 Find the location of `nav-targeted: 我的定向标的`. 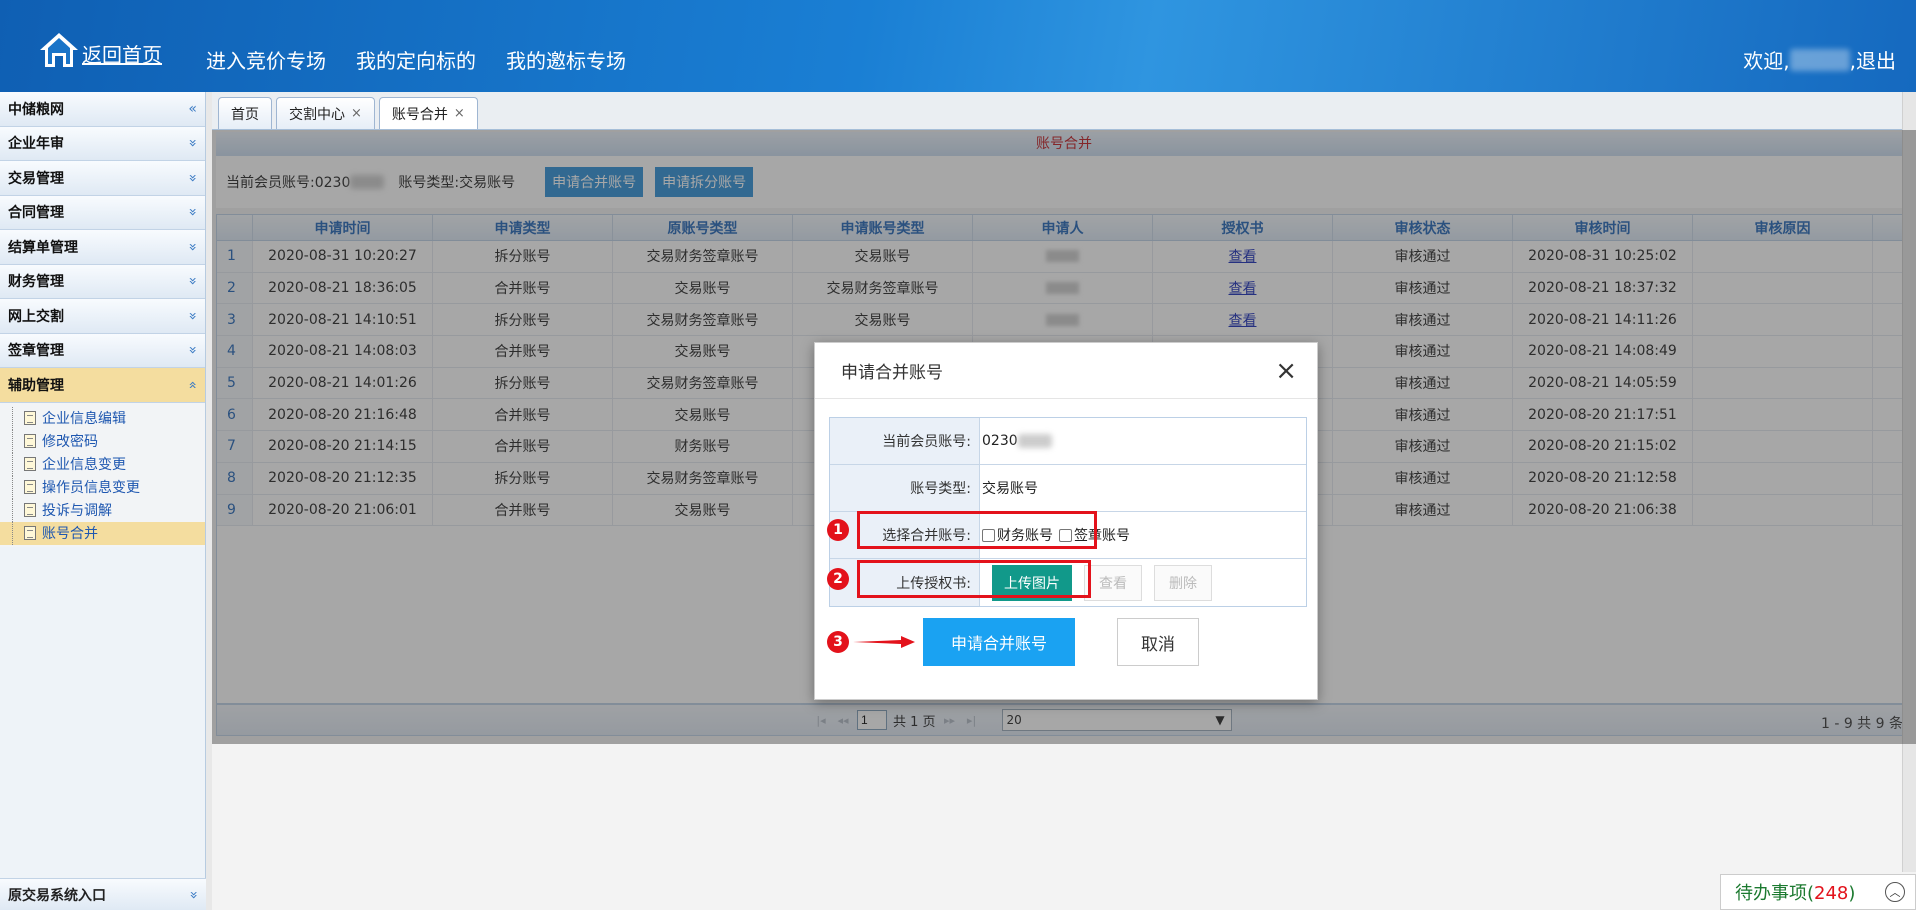

nav-targeted: 我的定向标的 is located at coordinates (416, 59).